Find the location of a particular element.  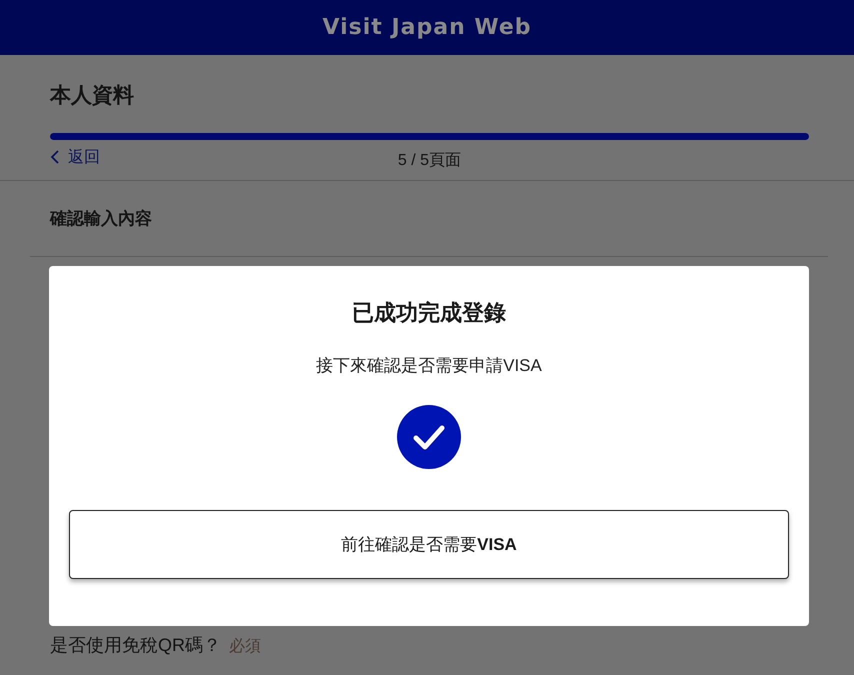

section-title: 確認輸入內容 is located at coordinates (101, 218).